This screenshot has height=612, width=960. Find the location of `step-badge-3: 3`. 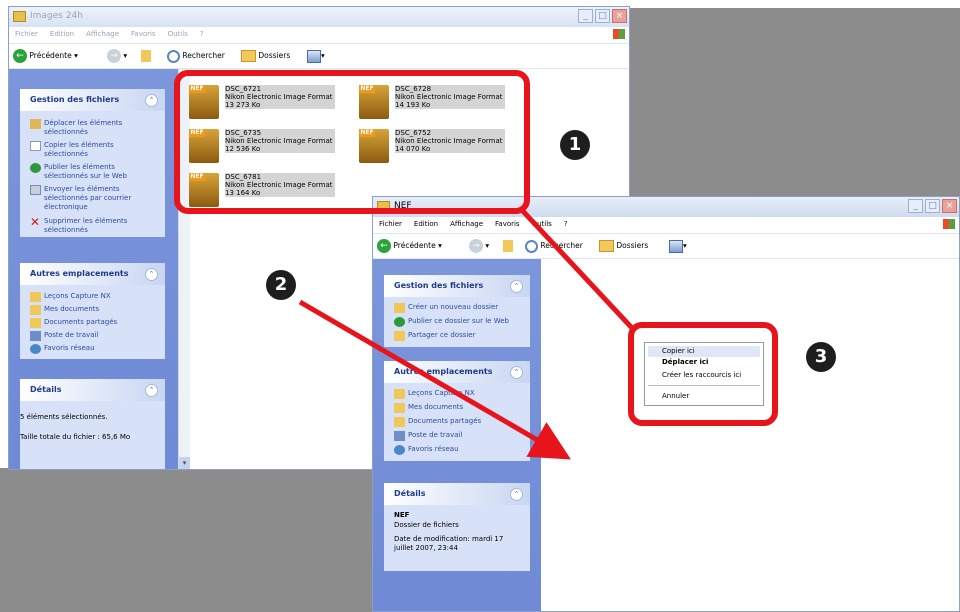

step-badge-3: 3 is located at coordinates (821, 357).